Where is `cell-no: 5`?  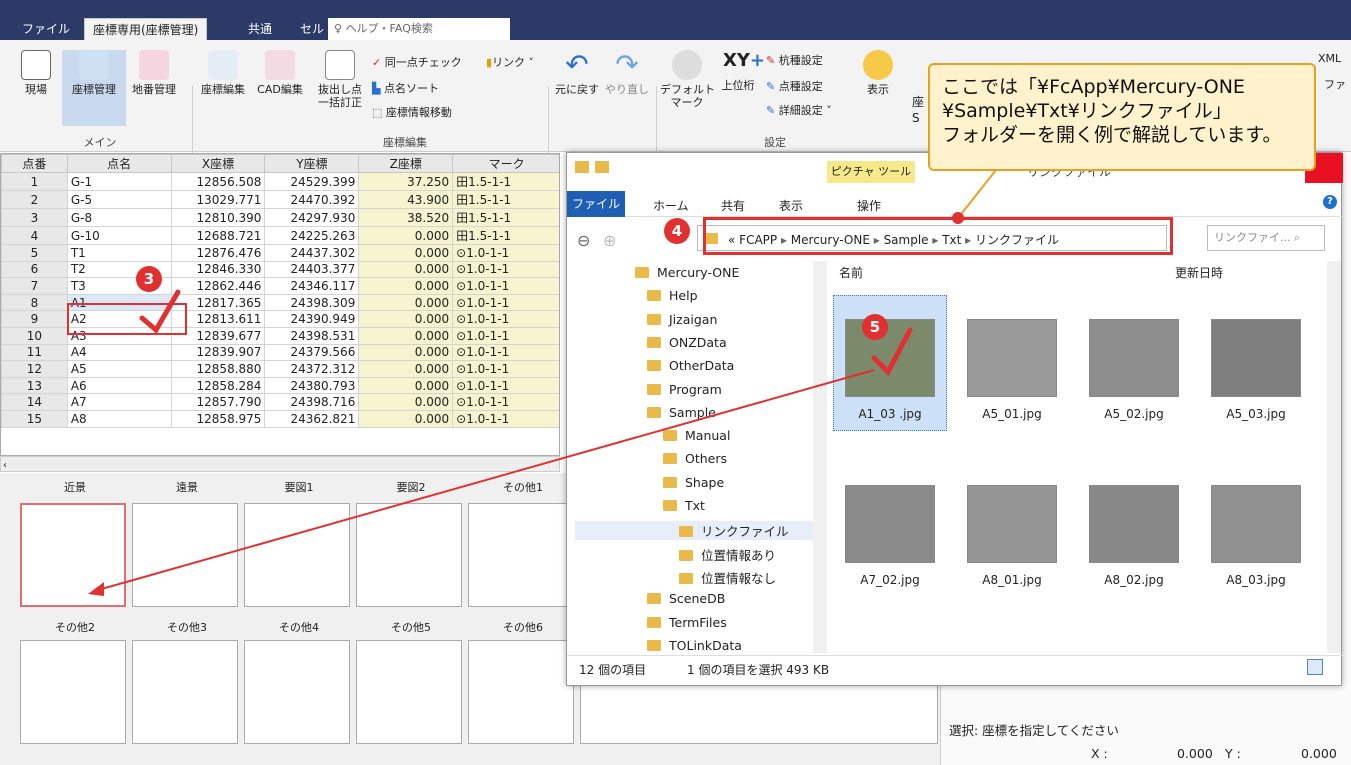 cell-no: 5 is located at coordinates (34, 253).